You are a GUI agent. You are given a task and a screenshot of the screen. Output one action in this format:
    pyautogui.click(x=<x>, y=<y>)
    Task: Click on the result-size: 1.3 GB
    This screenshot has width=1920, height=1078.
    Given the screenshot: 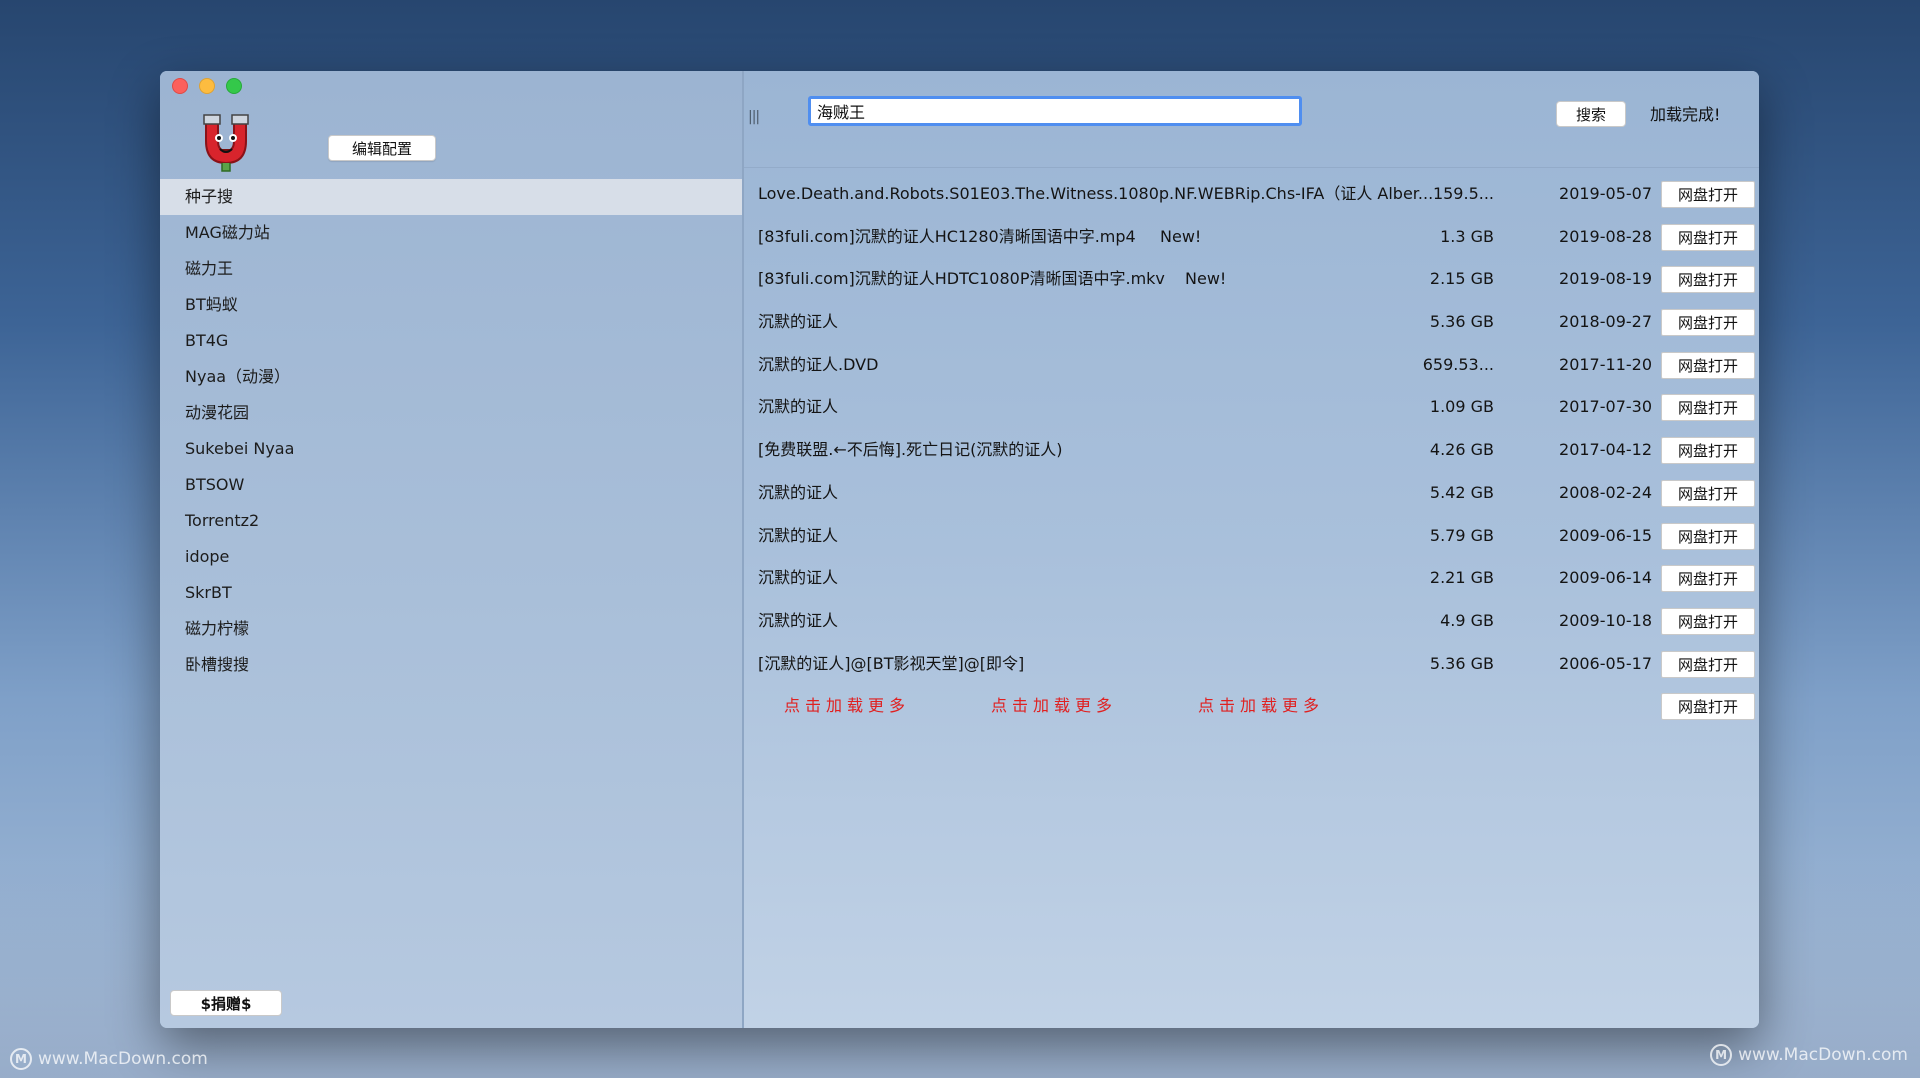 What is the action you would take?
    pyautogui.click(x=1467, y=236)
    